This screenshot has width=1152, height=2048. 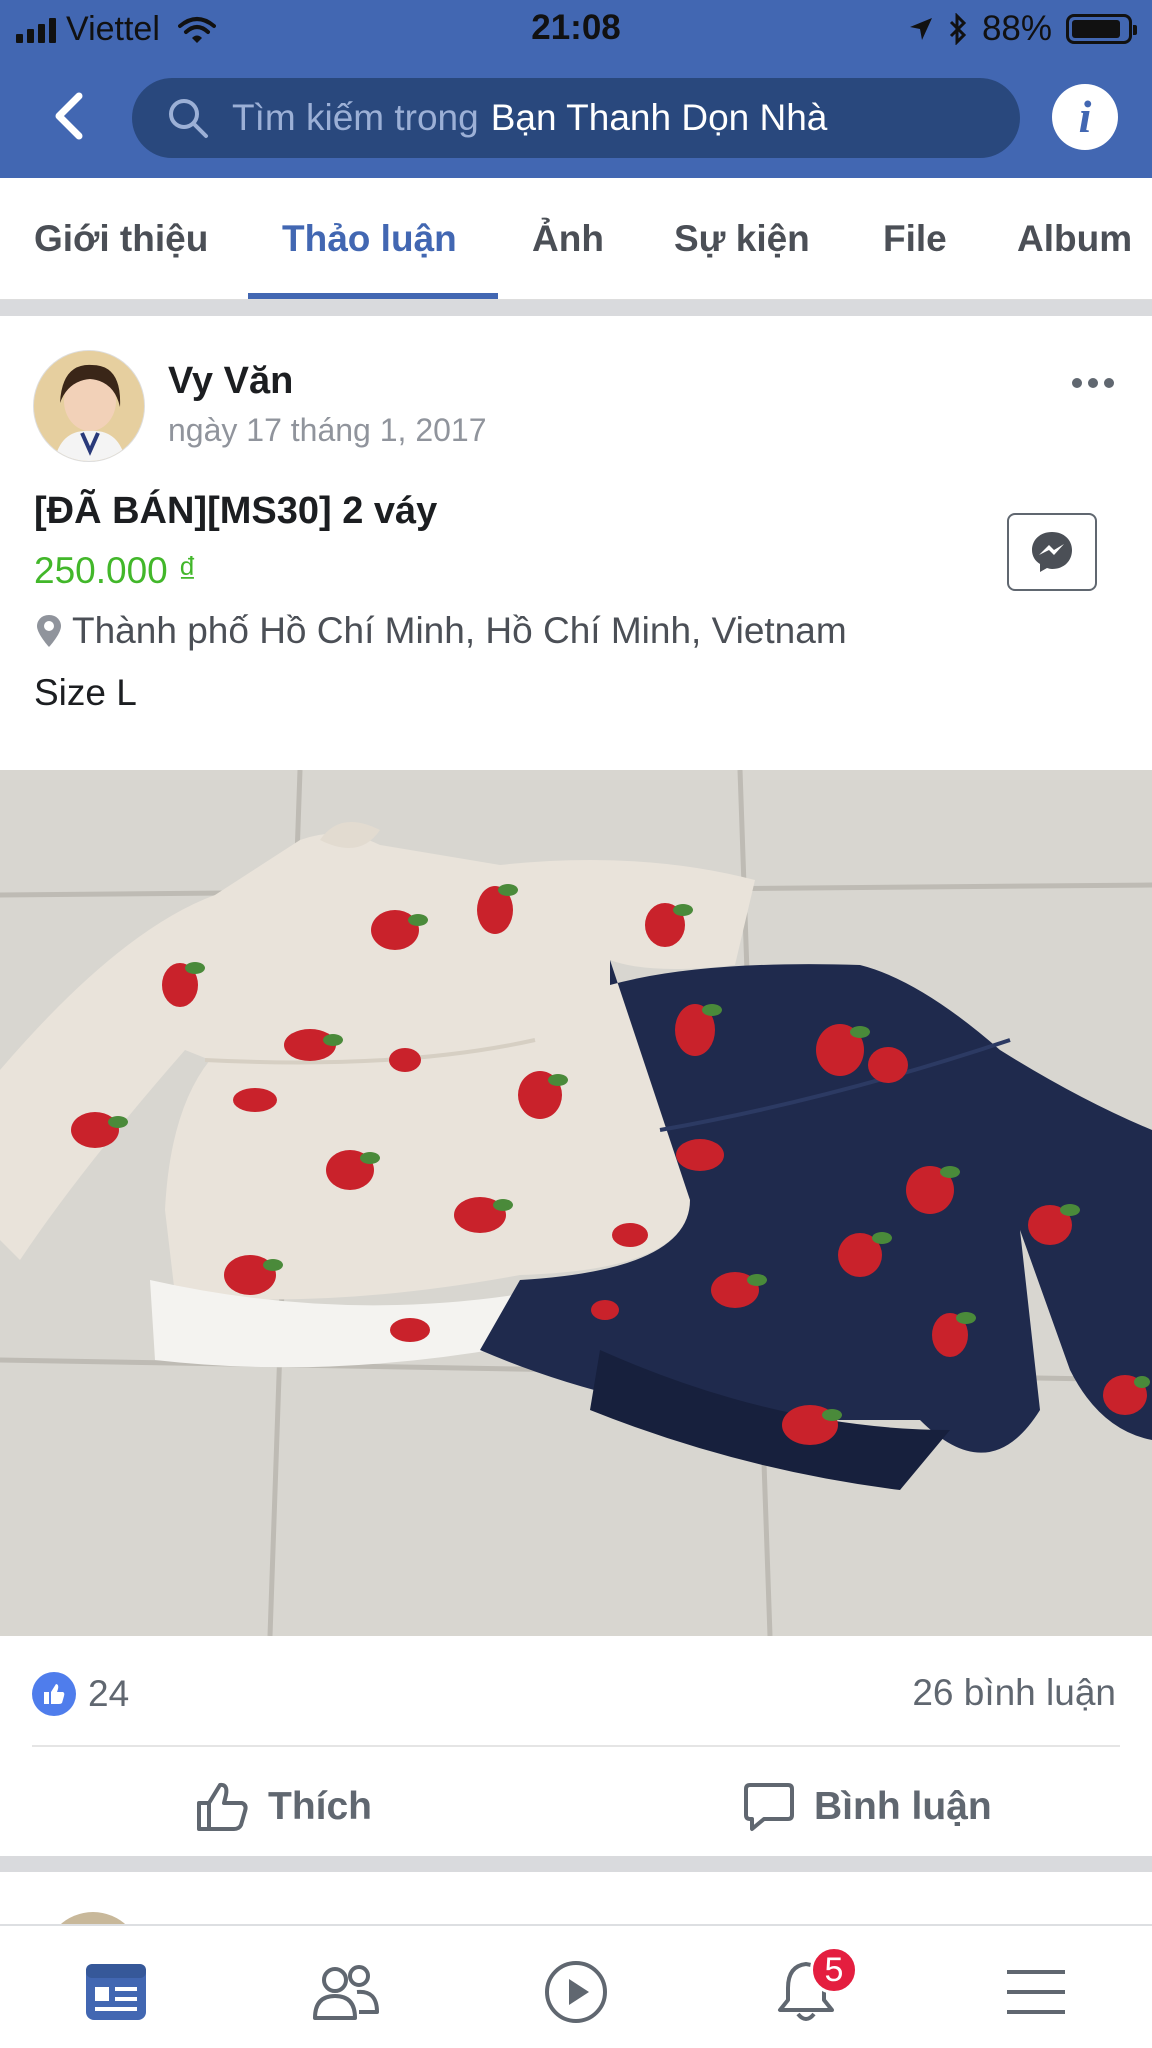 What do you see at coordinates (89, 406) in the screenshot?
I see `author-avatar` at bounding box center [89, 406].